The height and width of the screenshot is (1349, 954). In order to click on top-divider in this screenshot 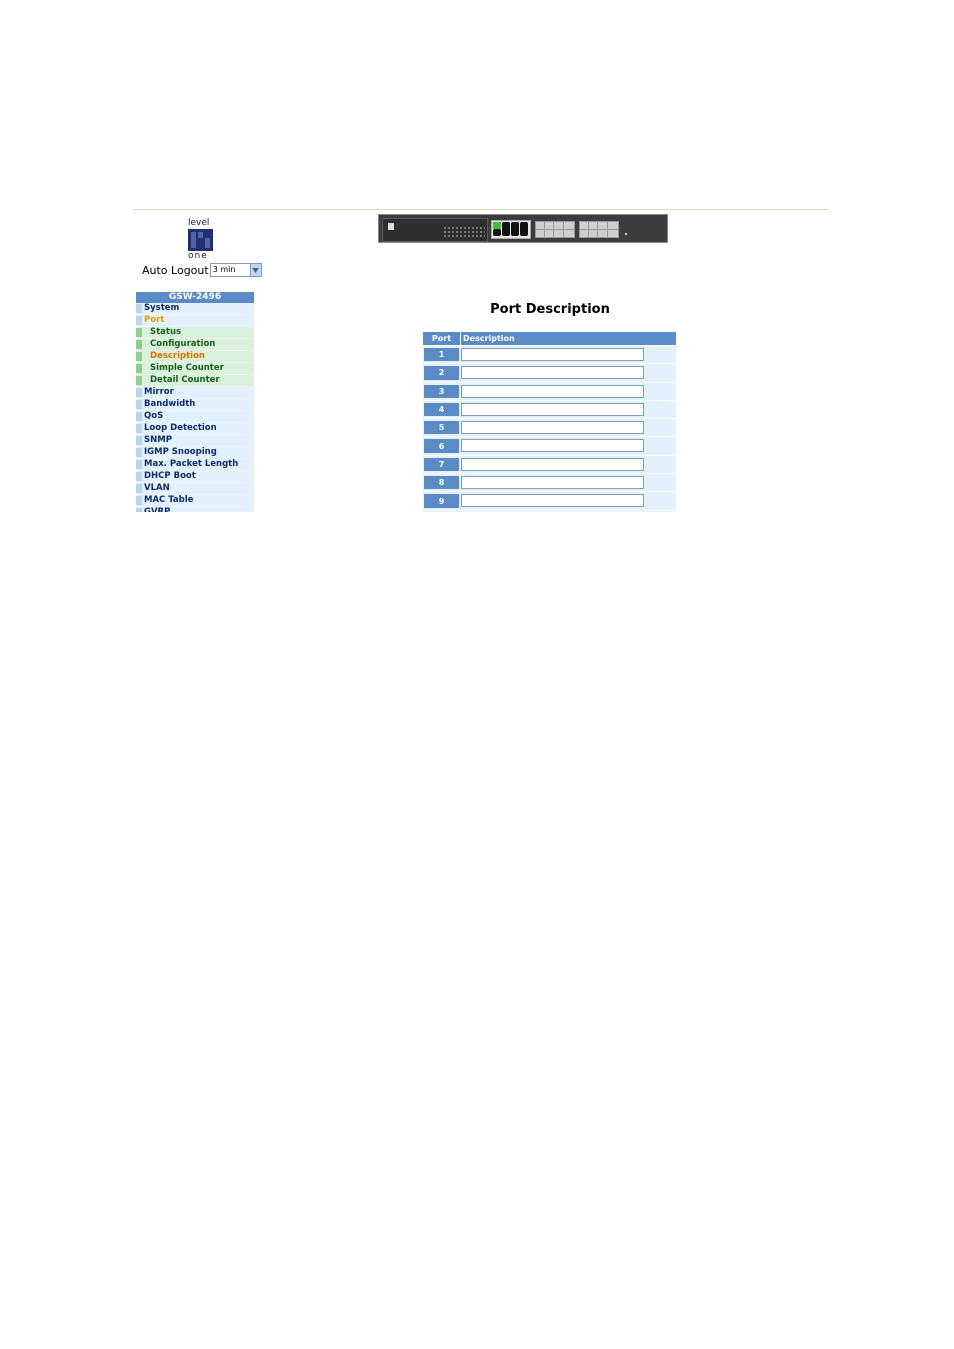, I will do `click(481, 209)`.